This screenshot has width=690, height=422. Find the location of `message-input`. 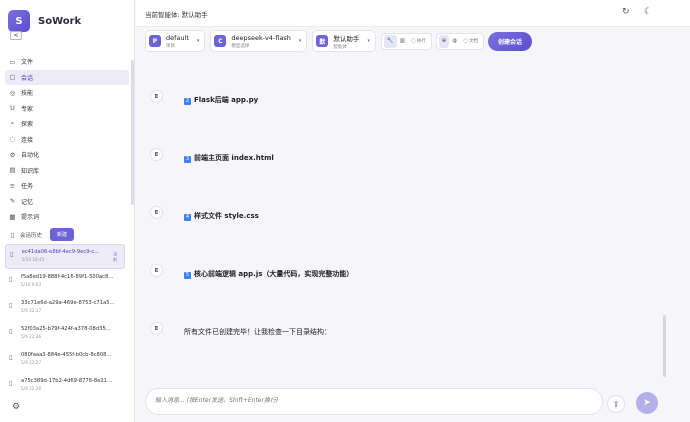

message-input is located at coordinates (375, 400).